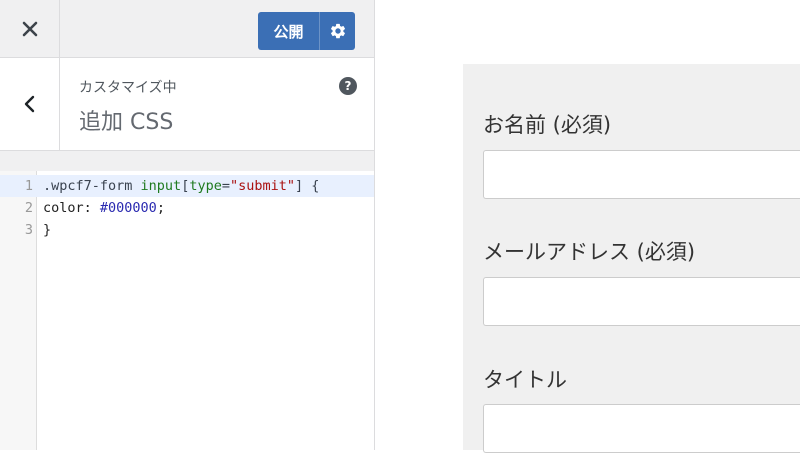 This screenshot has width=800, height=453. What do you see at coordinates (225, 186) in the screenshot?
I see `code-token: =` at bounding box center [225, 186].